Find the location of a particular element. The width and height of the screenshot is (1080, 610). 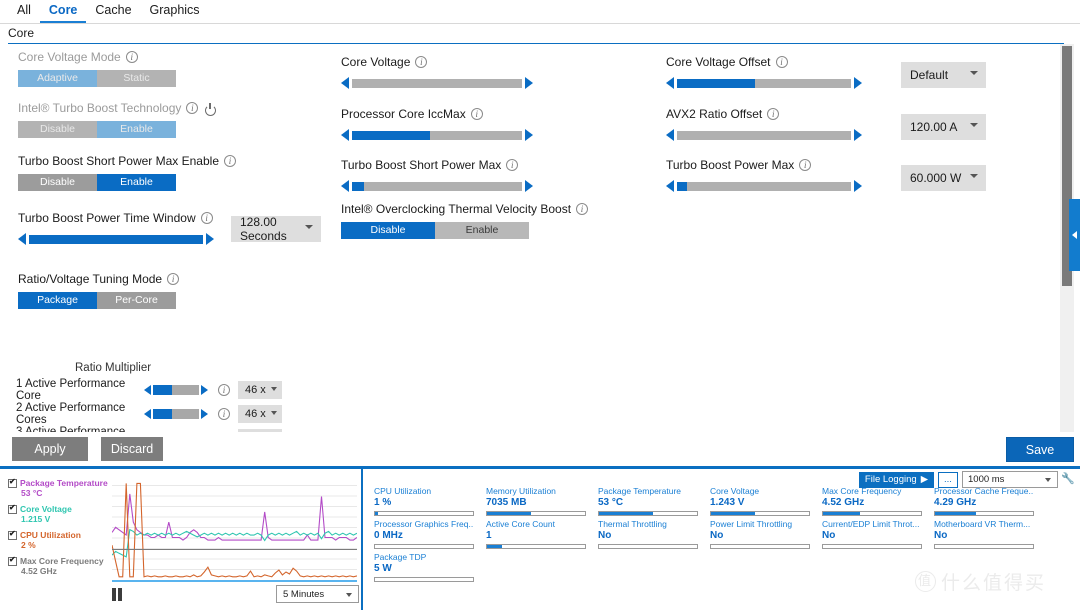

pause-button is located at coordinates (117, 594).